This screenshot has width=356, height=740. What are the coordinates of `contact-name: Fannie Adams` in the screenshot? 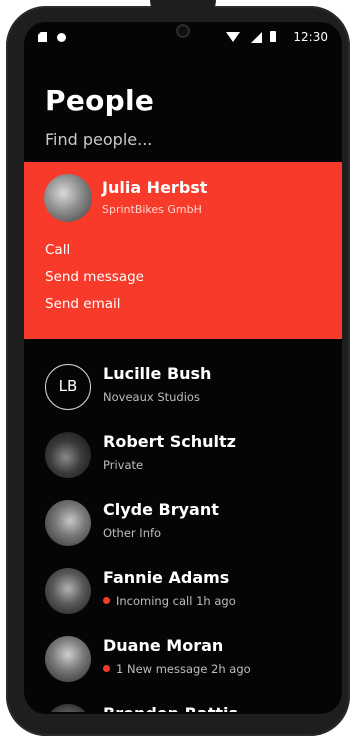 It's located at (166, 577).